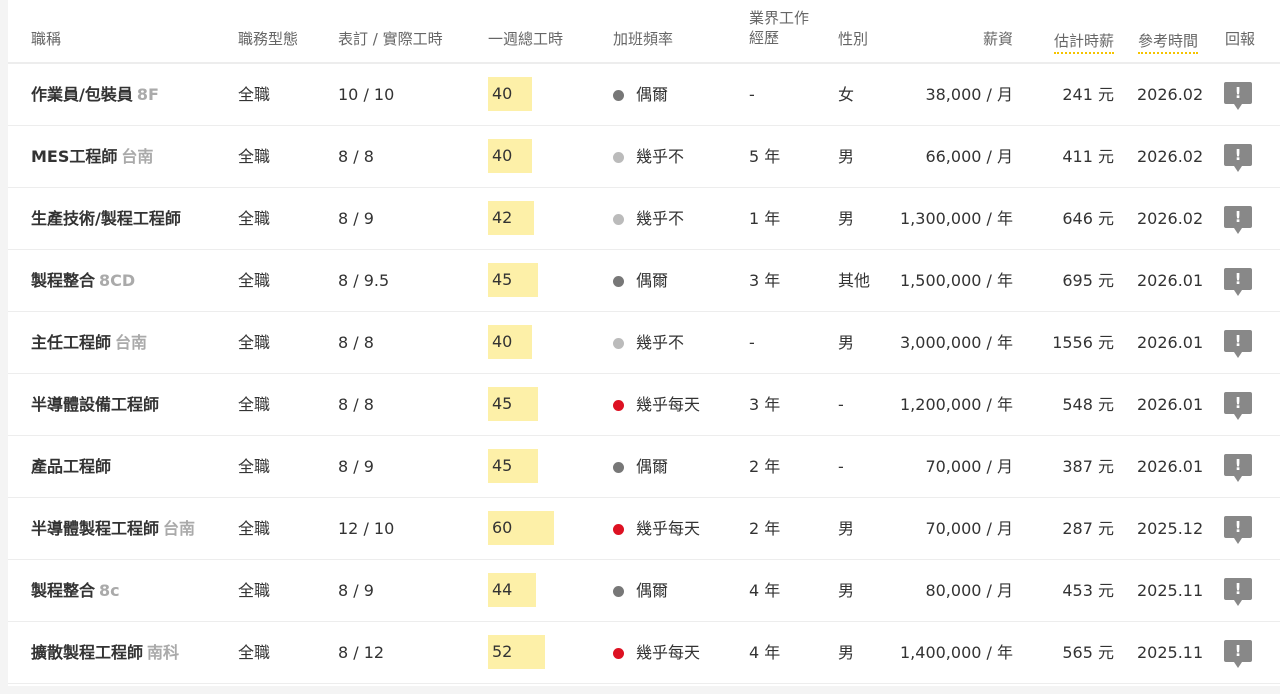 This screenshot has height=694, width=1280. Describe the element at coordinates (660, 156) in the screenshot. I see `overtime-label: 幾乎不` at that location.